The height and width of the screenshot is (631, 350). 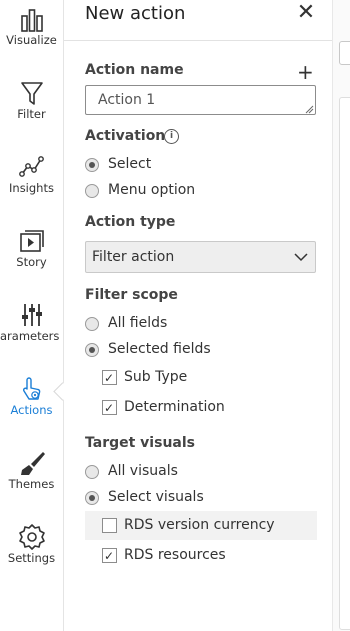 What do you see at coordinates (31, 388) in the screenshot?
I see `pointer-icon` at bounding box center [31, 388].